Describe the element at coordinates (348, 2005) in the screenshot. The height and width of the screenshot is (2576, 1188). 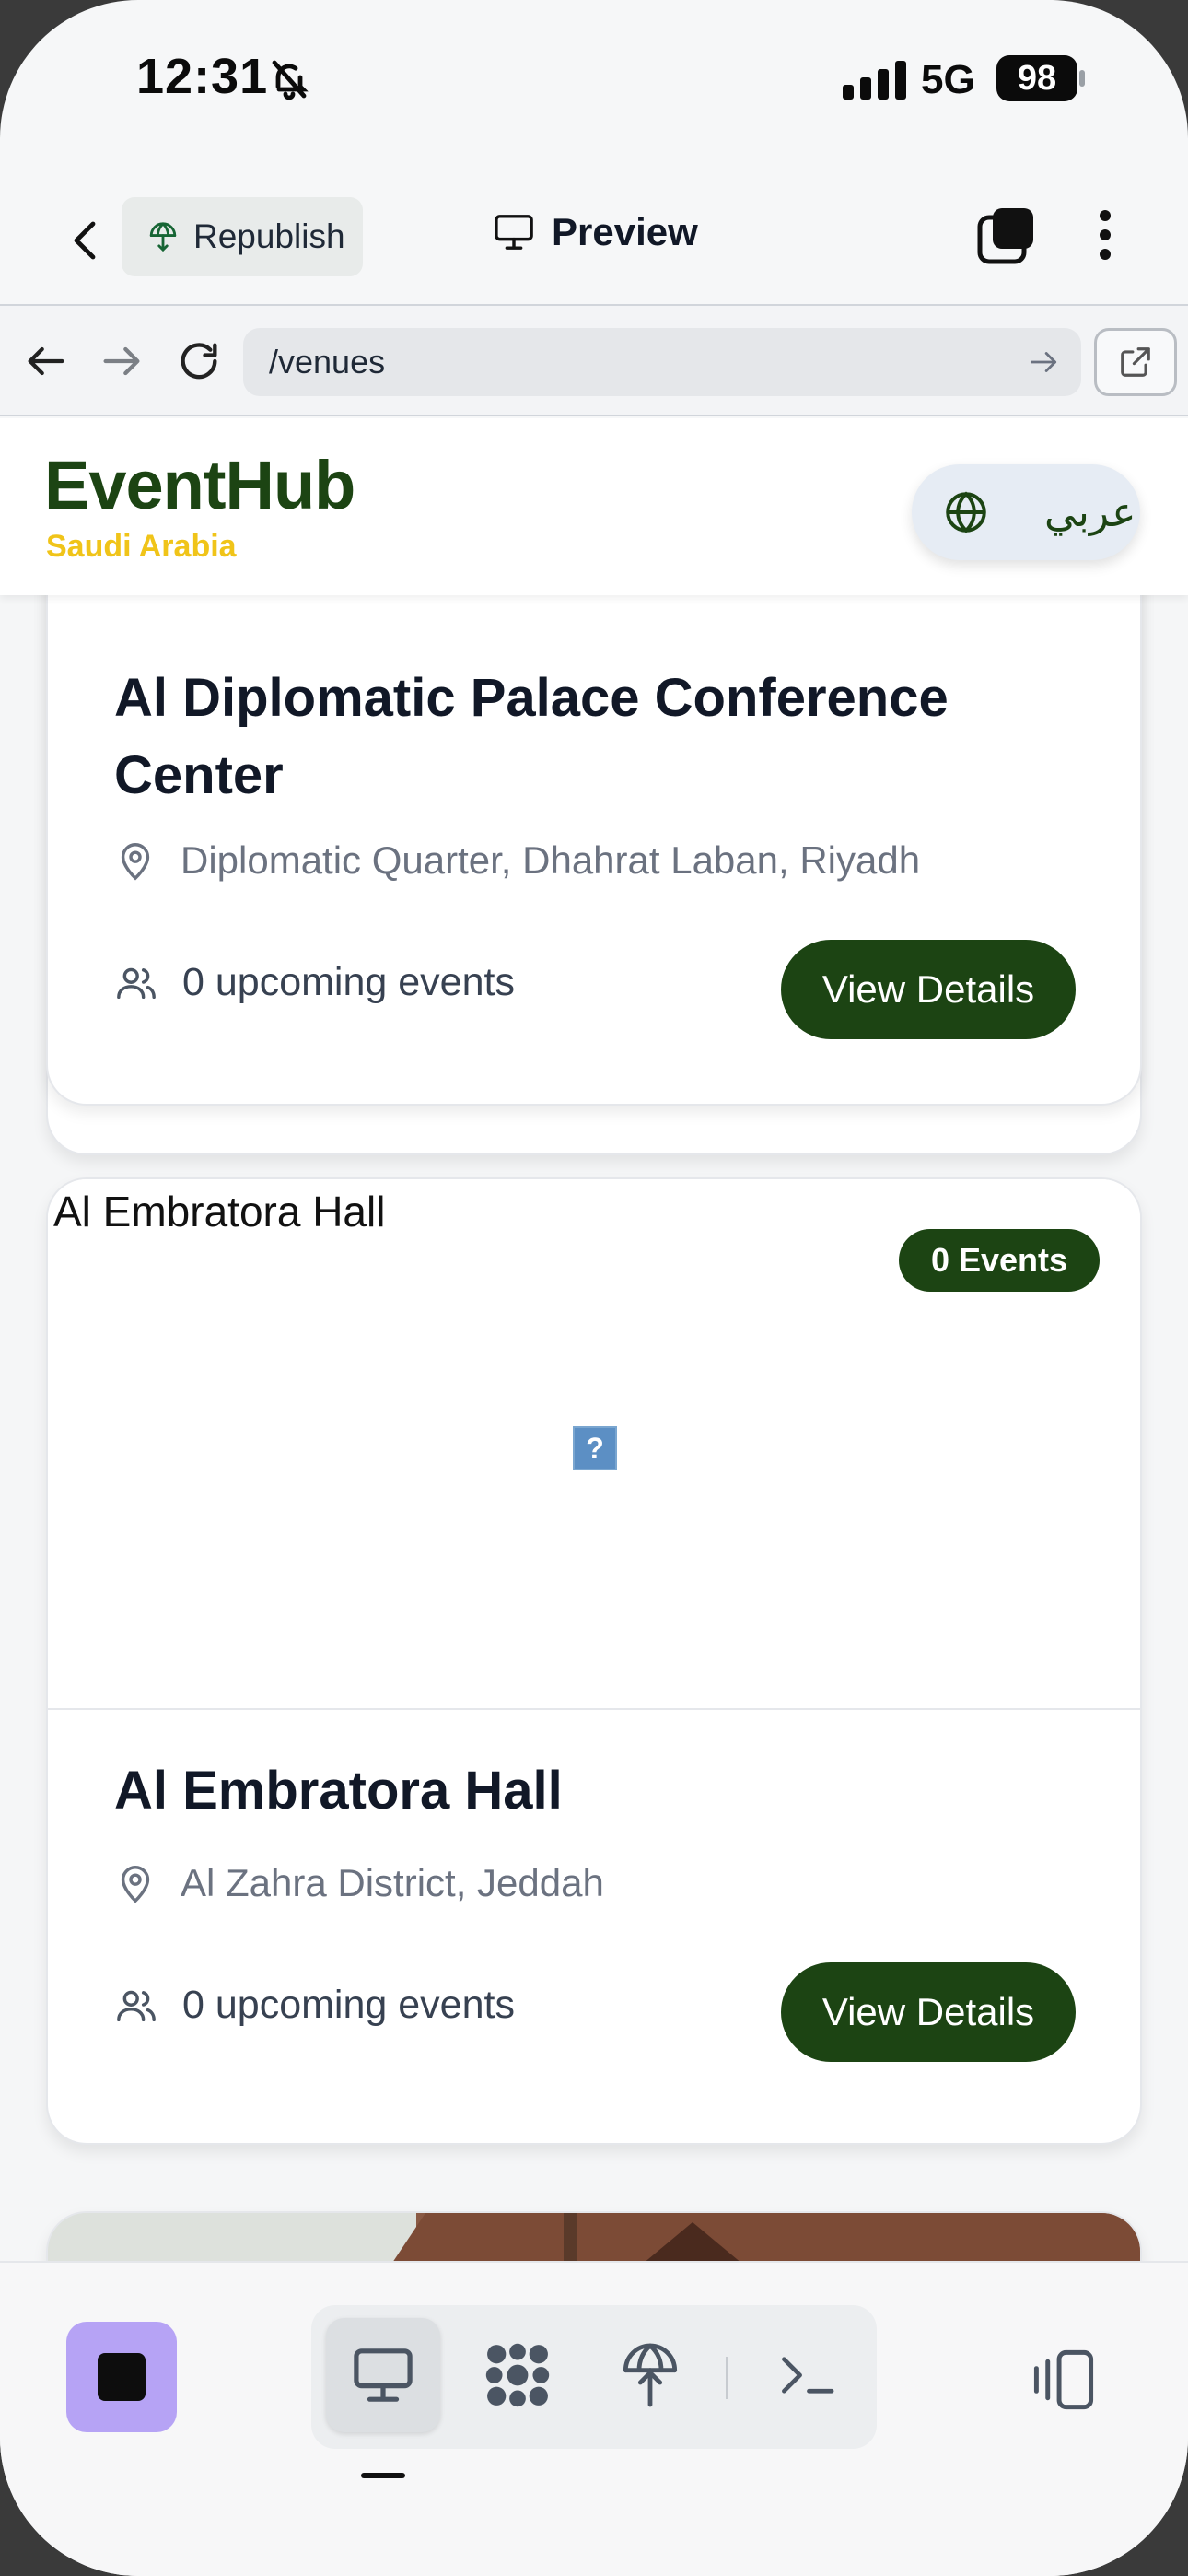
I see `venue-2-events-text: 0 upcoming events` at that location.